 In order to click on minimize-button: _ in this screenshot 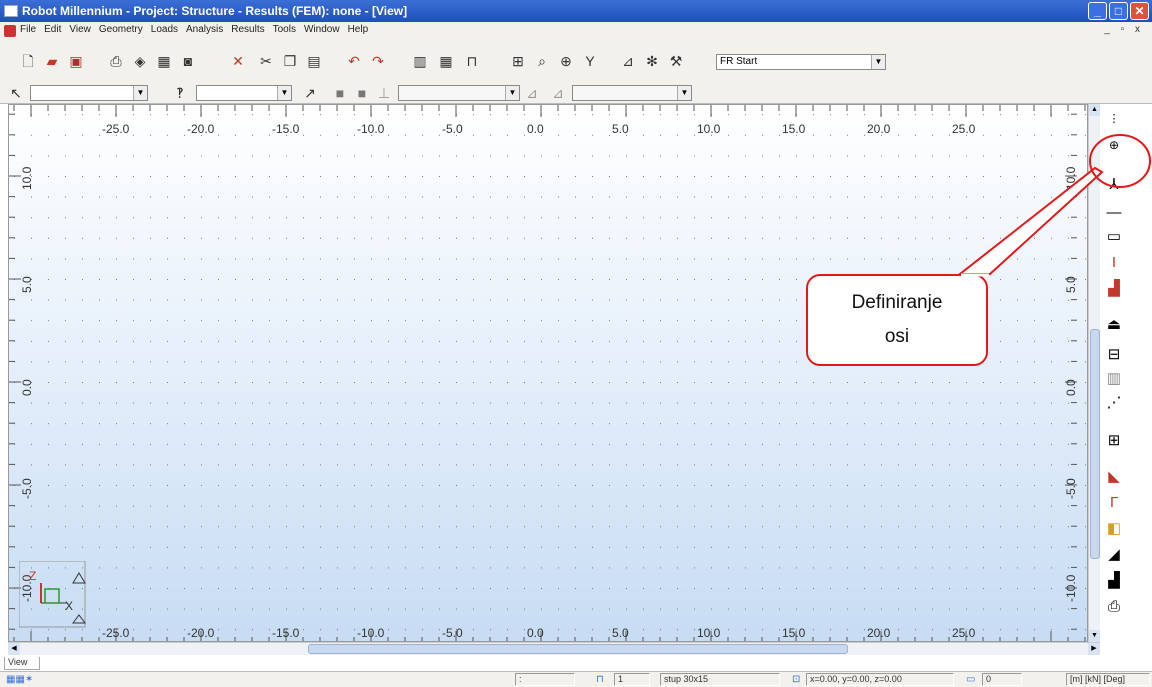, I will do `click(1097, 11)`.